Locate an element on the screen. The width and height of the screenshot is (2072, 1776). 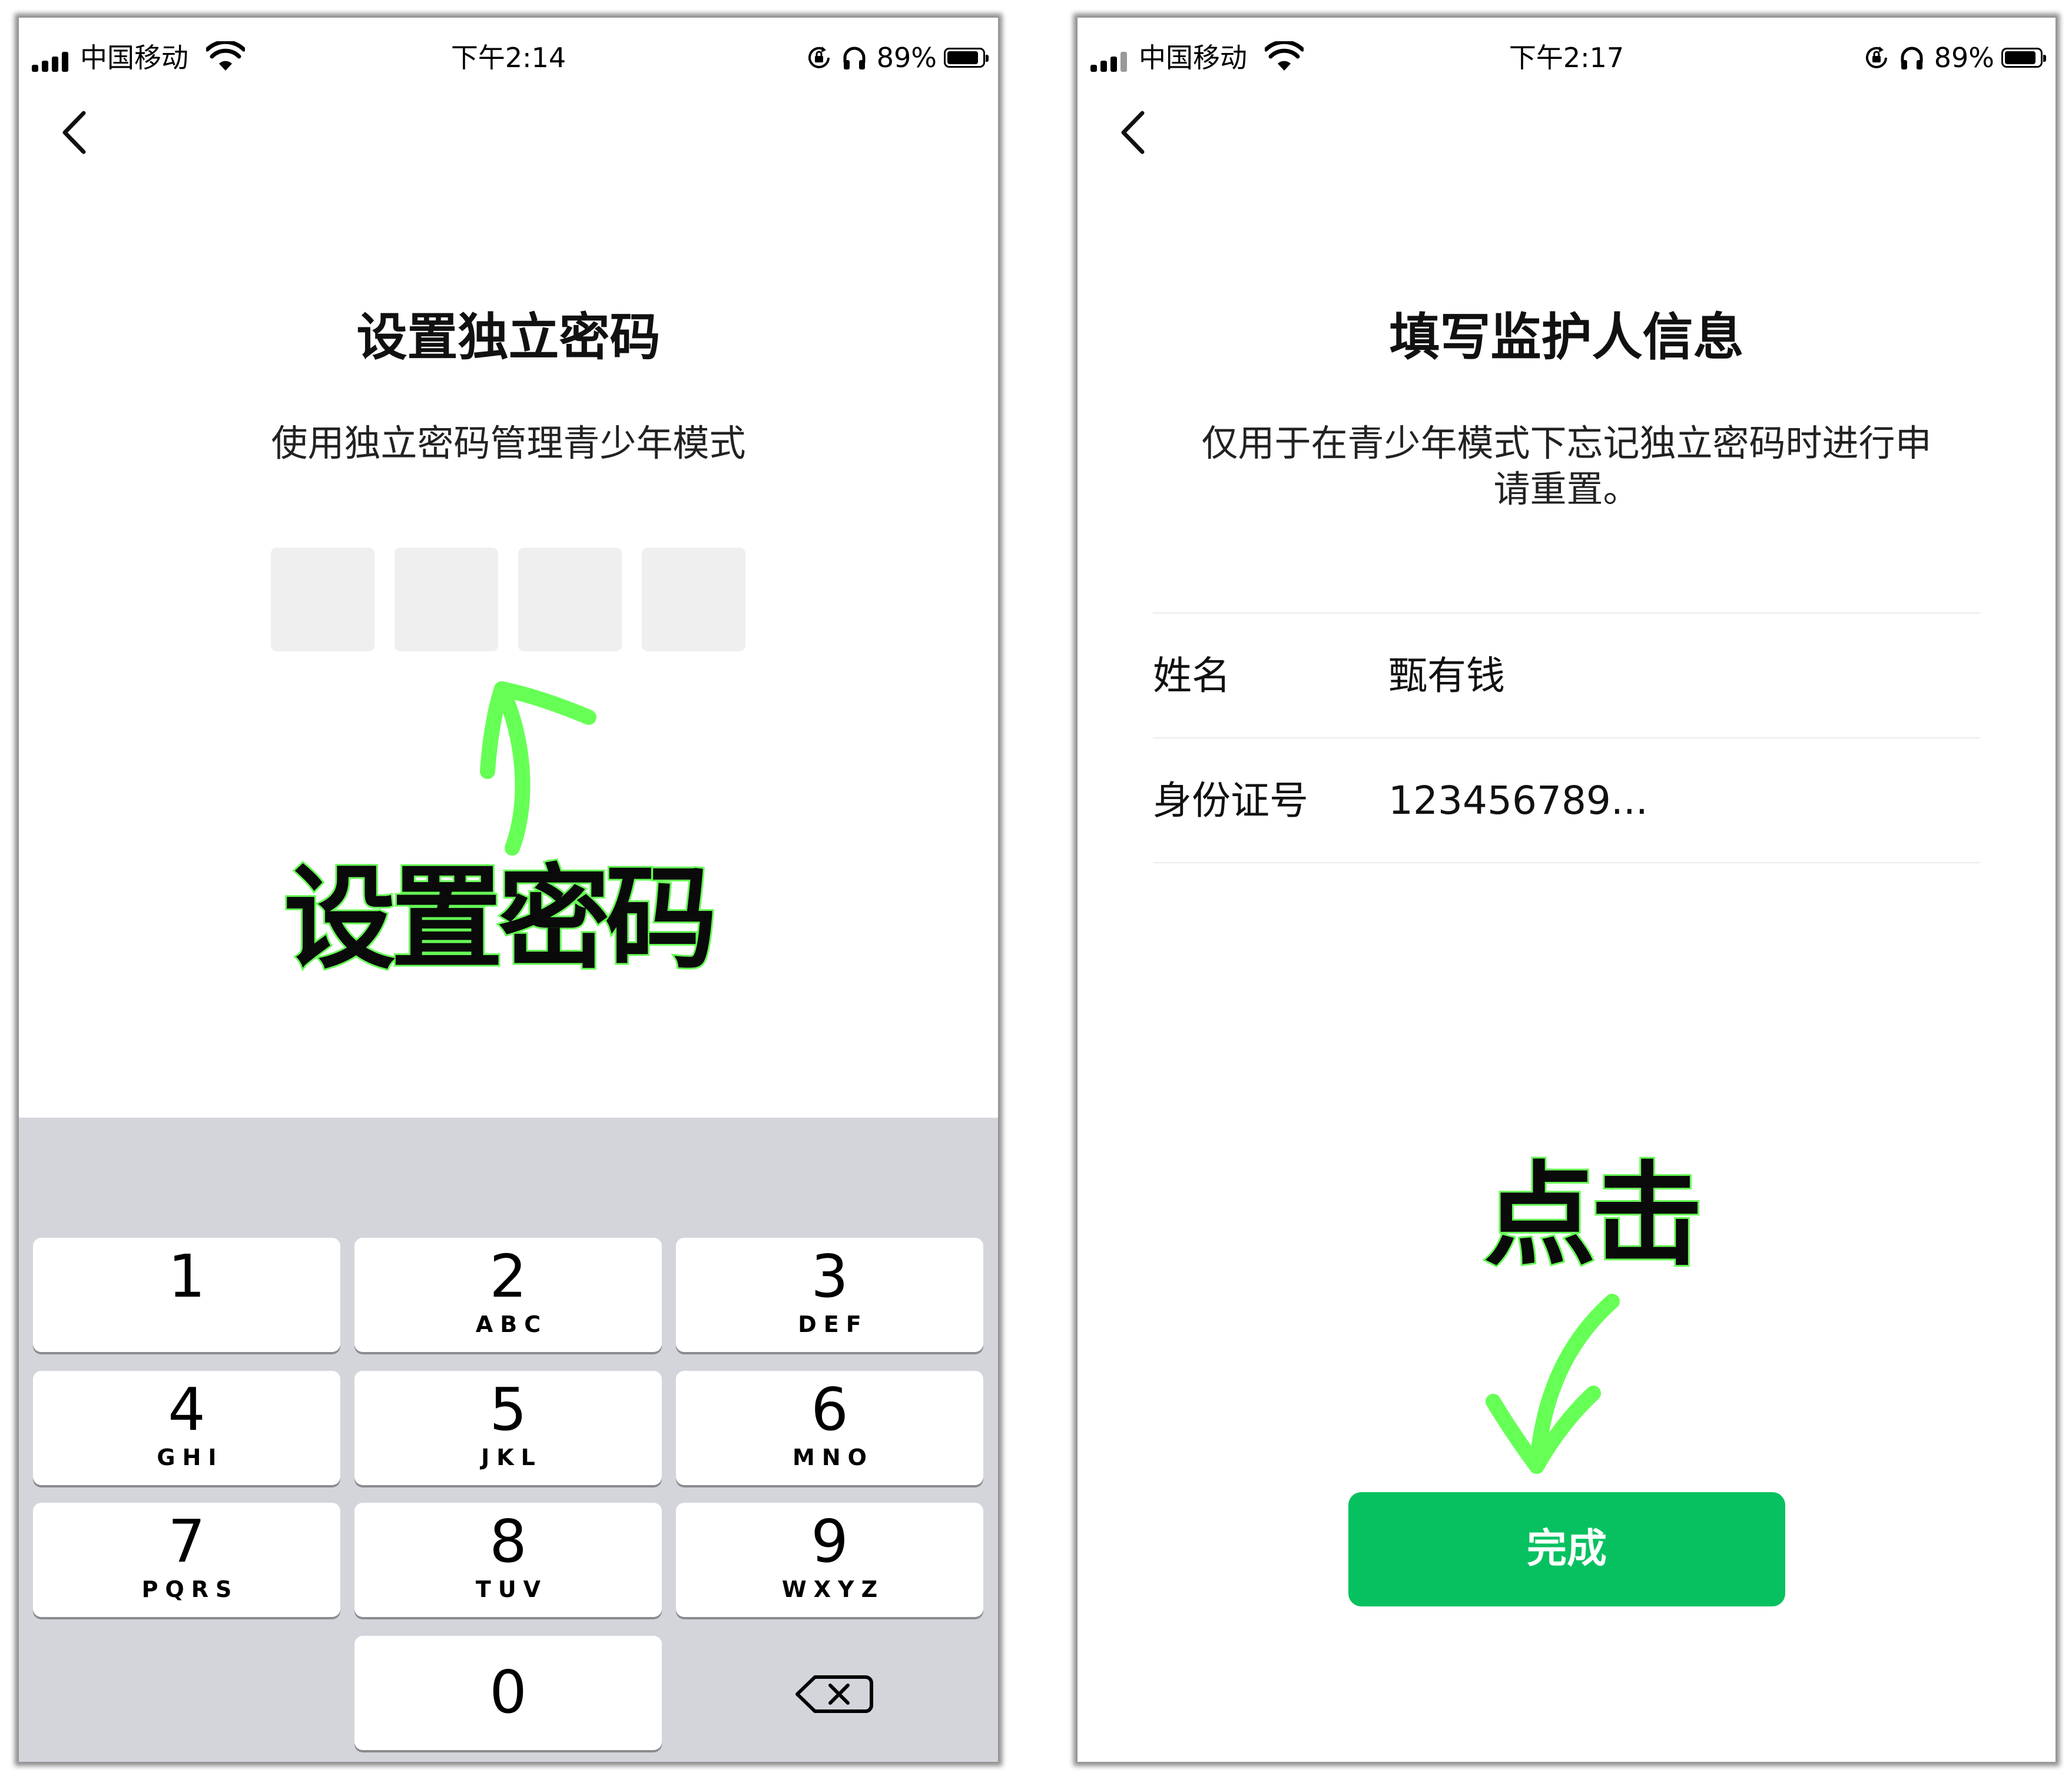
key-digit: 2 is located at coordinates (508, 1276).